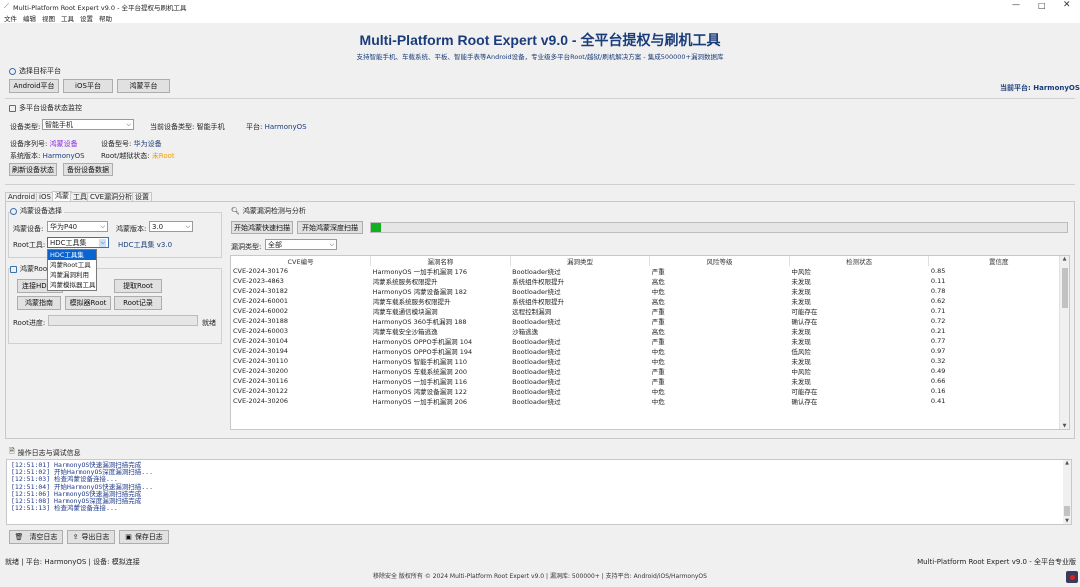 Image resolution: width=1080 pixels, height=587 pixels. What do you see at coordinates (88, 169) in the screenshot?
I see `backup-device-button: 备份设备数据` at bounding box center [88, 169].